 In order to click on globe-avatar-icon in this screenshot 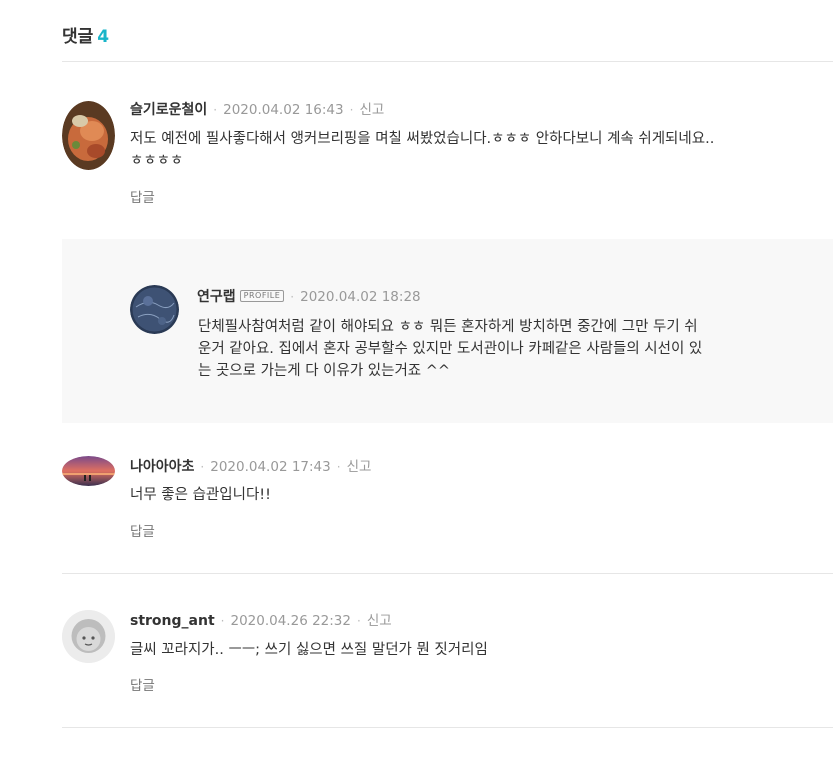, I will do `click(154, 309)`.